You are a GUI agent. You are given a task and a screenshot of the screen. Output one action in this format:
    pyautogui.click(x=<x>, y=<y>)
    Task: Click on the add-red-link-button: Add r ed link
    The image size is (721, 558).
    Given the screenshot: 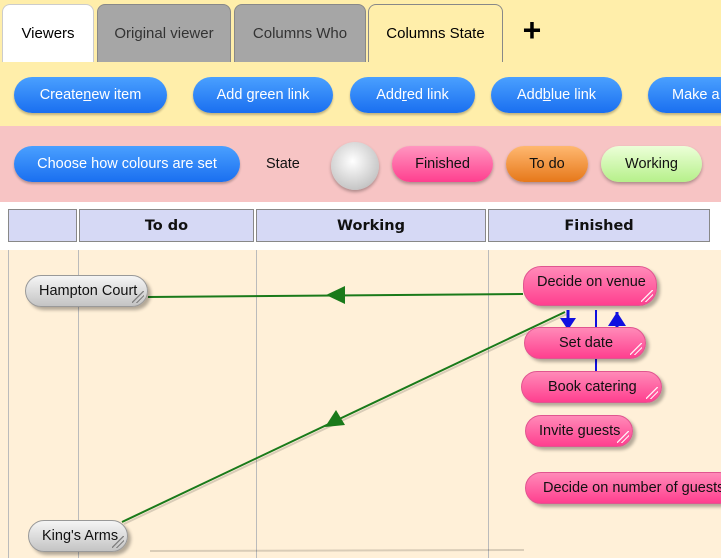 What is the action you would take?
    pyautogui.click(x=412, y=95)
    